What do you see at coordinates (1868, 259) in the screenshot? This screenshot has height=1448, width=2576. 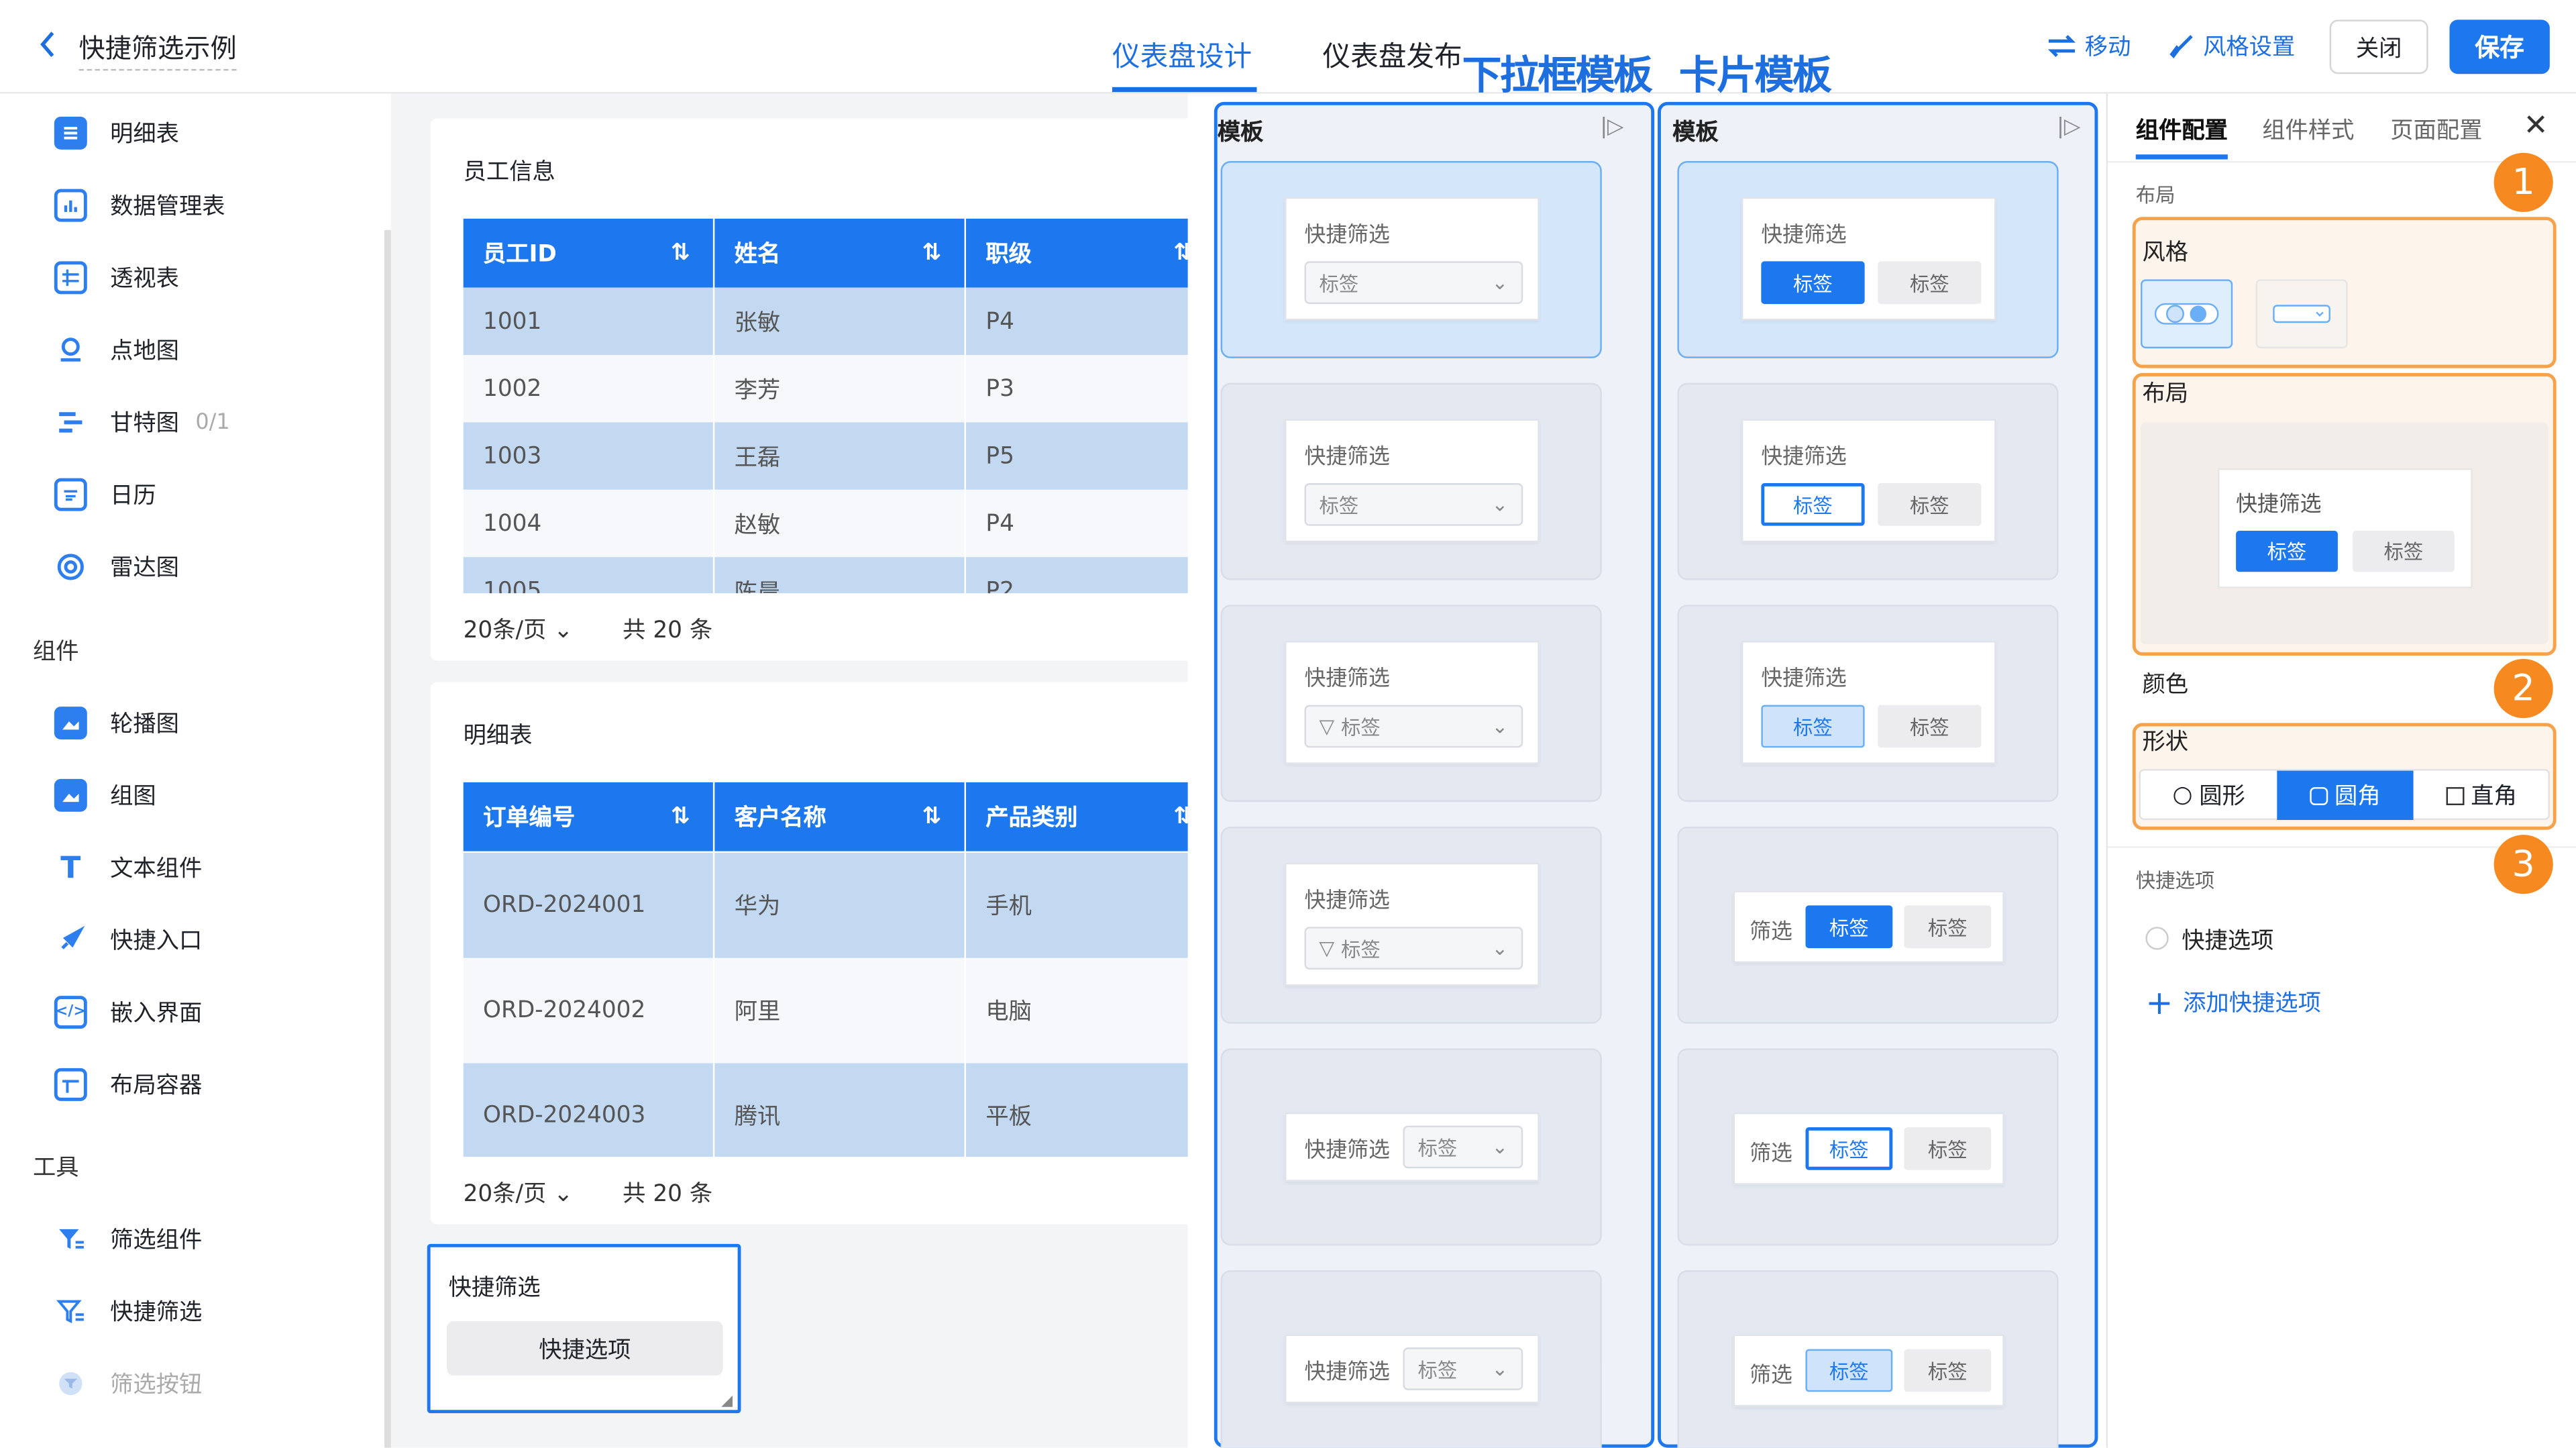 I see `card-template-1: 快捷筛选 标签 标签` at bounding box center [1868, 259].